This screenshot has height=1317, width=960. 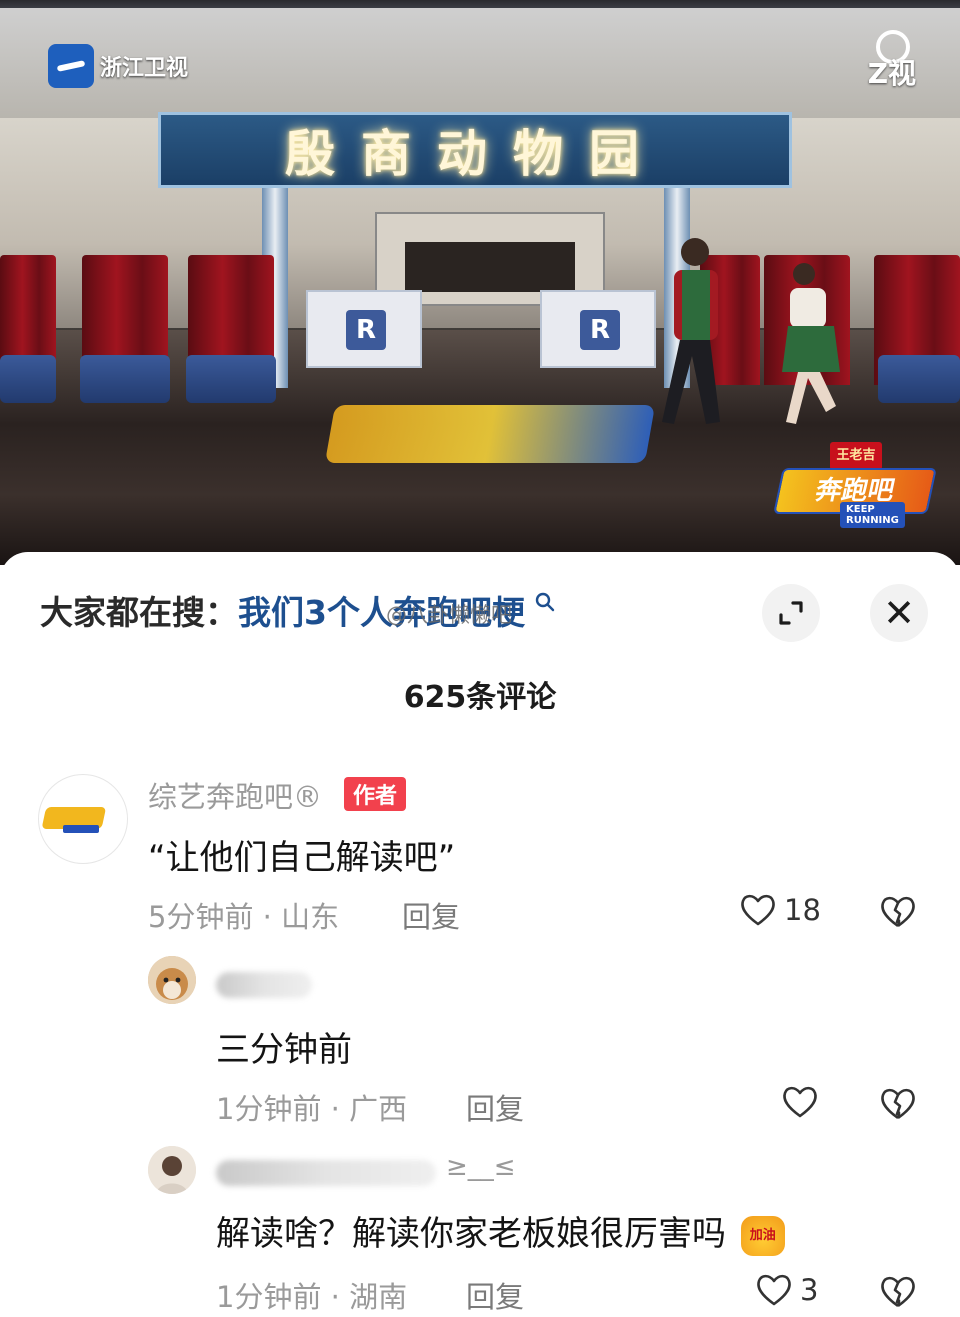 I want to click on like-button: 3, so click(x=786, y=1290).